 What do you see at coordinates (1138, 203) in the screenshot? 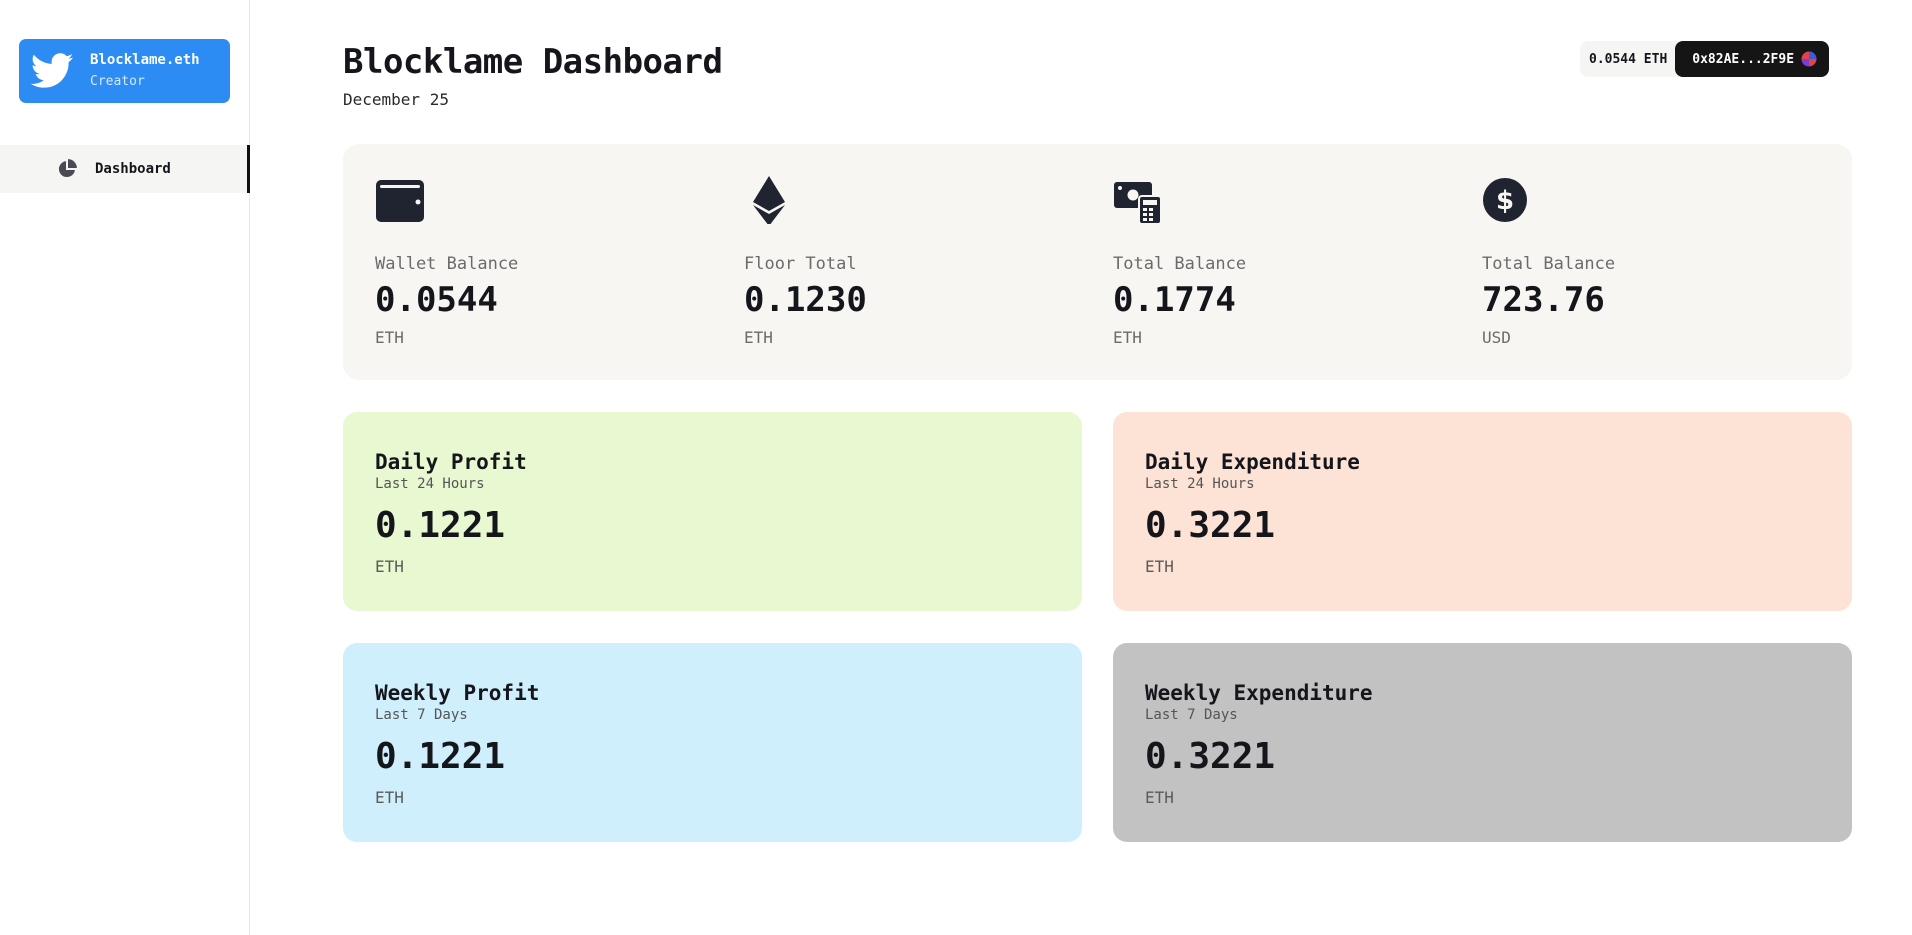
I see `money-calculator-icon` at bounding box center [1138, 203].